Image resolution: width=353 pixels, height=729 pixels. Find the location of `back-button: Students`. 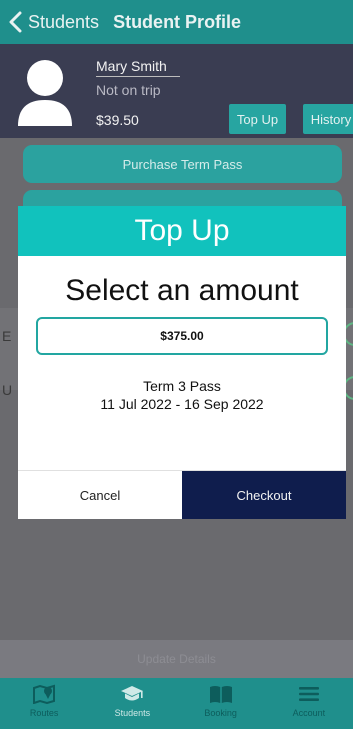

back-button: Students is located at coordinates (63, 22).